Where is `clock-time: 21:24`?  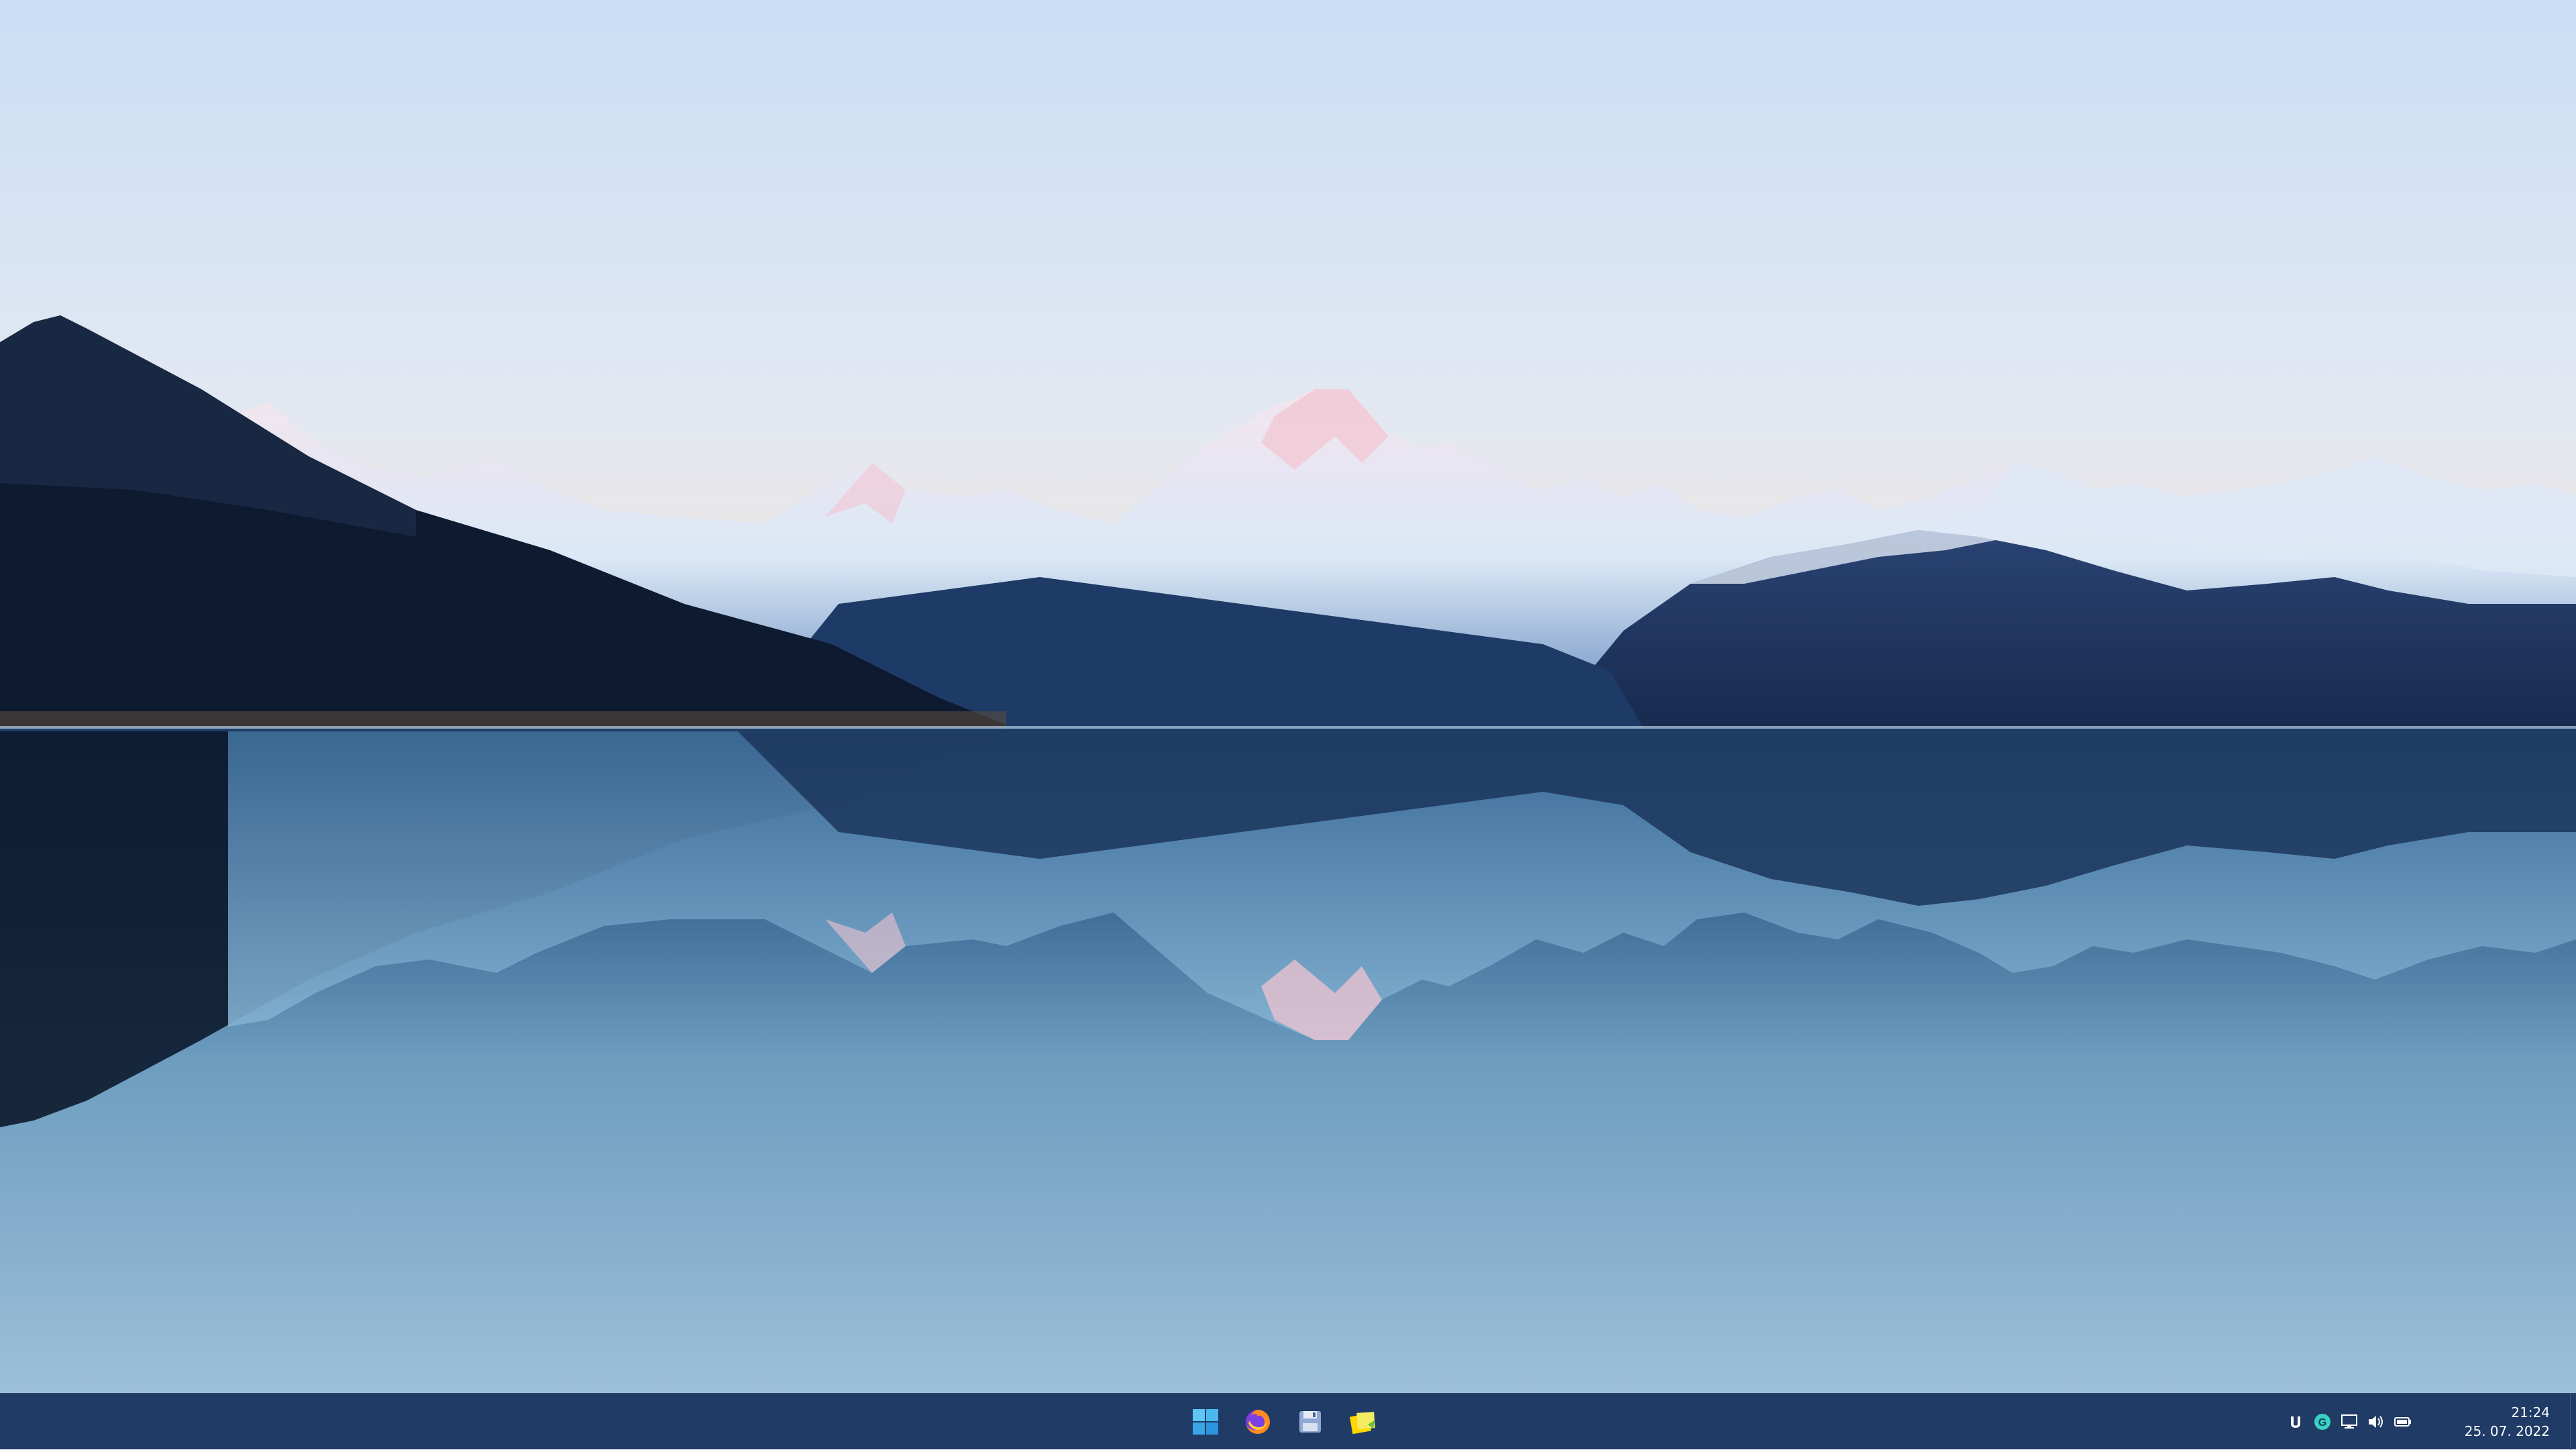 clock-time: 21:24 is located at coordinates (2530, 1412).